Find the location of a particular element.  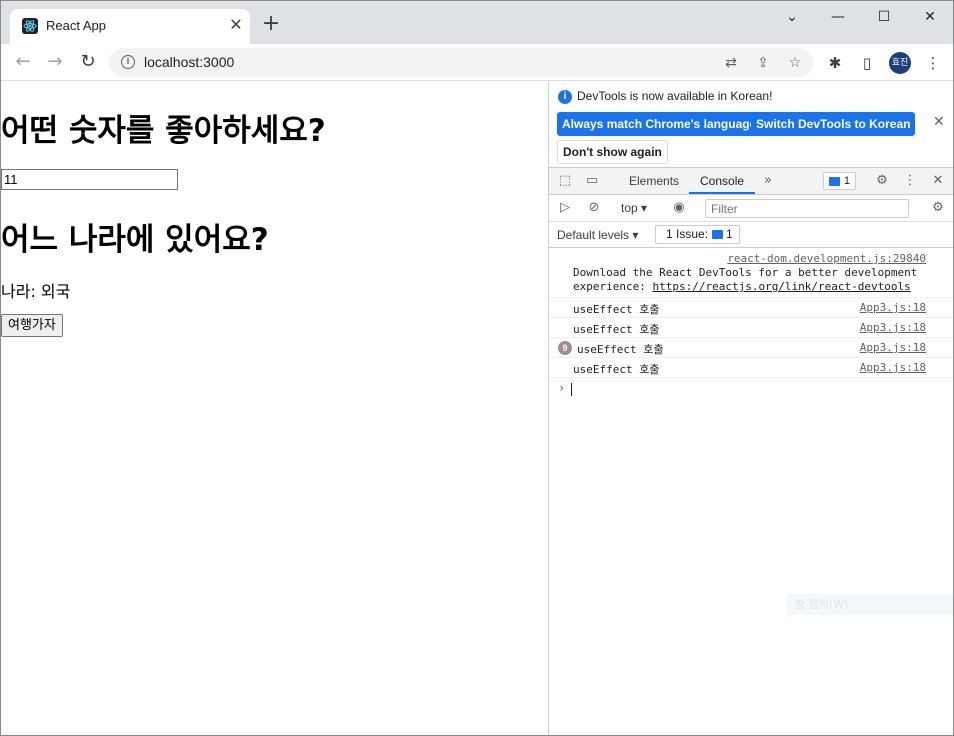

dont-show-button: Don't show again is located at coordinates (612, 152).